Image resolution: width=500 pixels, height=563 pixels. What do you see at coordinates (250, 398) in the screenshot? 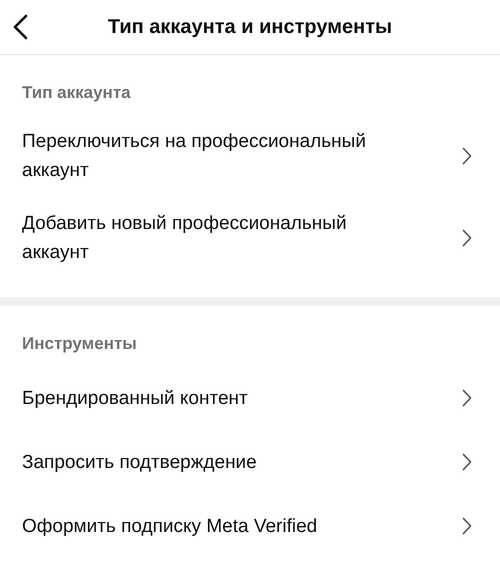
I see `menu-item: Брендированный контент` at bounding box center [250, 398].